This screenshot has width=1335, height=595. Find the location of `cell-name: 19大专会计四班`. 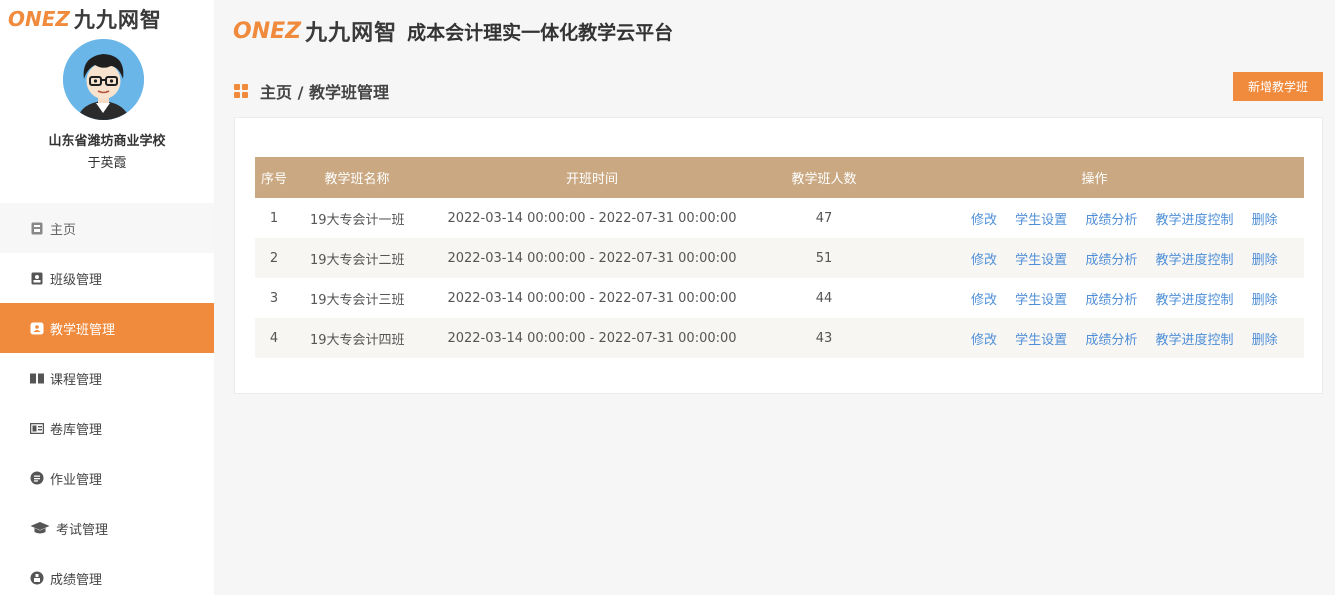

cell-name: 19大专会计四班 is located at coordinates (357, 340).